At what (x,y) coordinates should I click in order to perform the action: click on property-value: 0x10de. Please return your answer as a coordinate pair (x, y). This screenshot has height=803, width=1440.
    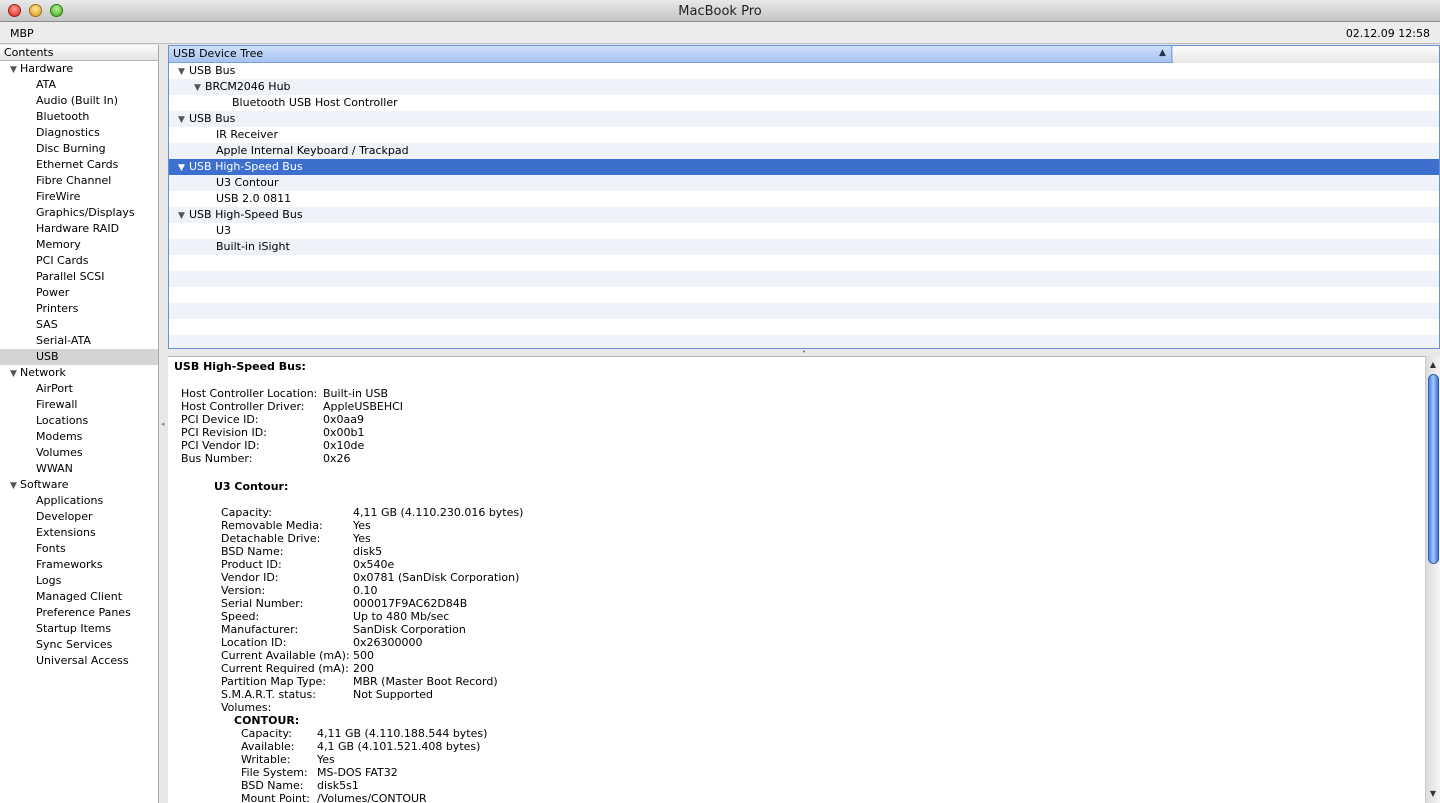
    Looking at the image, I should click on (344, 445).